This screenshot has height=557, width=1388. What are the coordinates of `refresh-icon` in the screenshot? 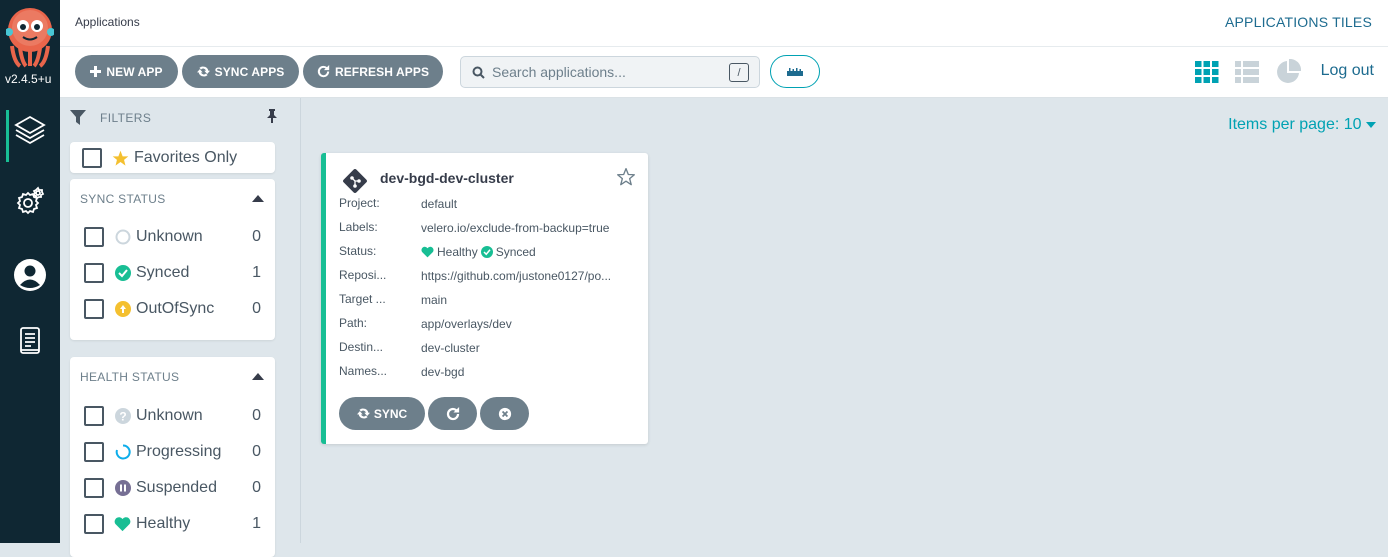 It's located at (323, 71).